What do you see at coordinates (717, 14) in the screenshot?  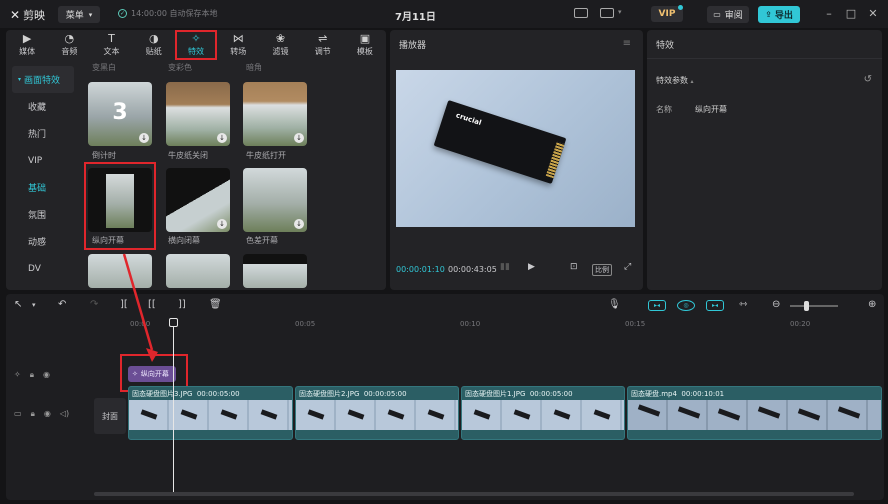 I see `review-icon: ▭` at bounding box center [717, 14].